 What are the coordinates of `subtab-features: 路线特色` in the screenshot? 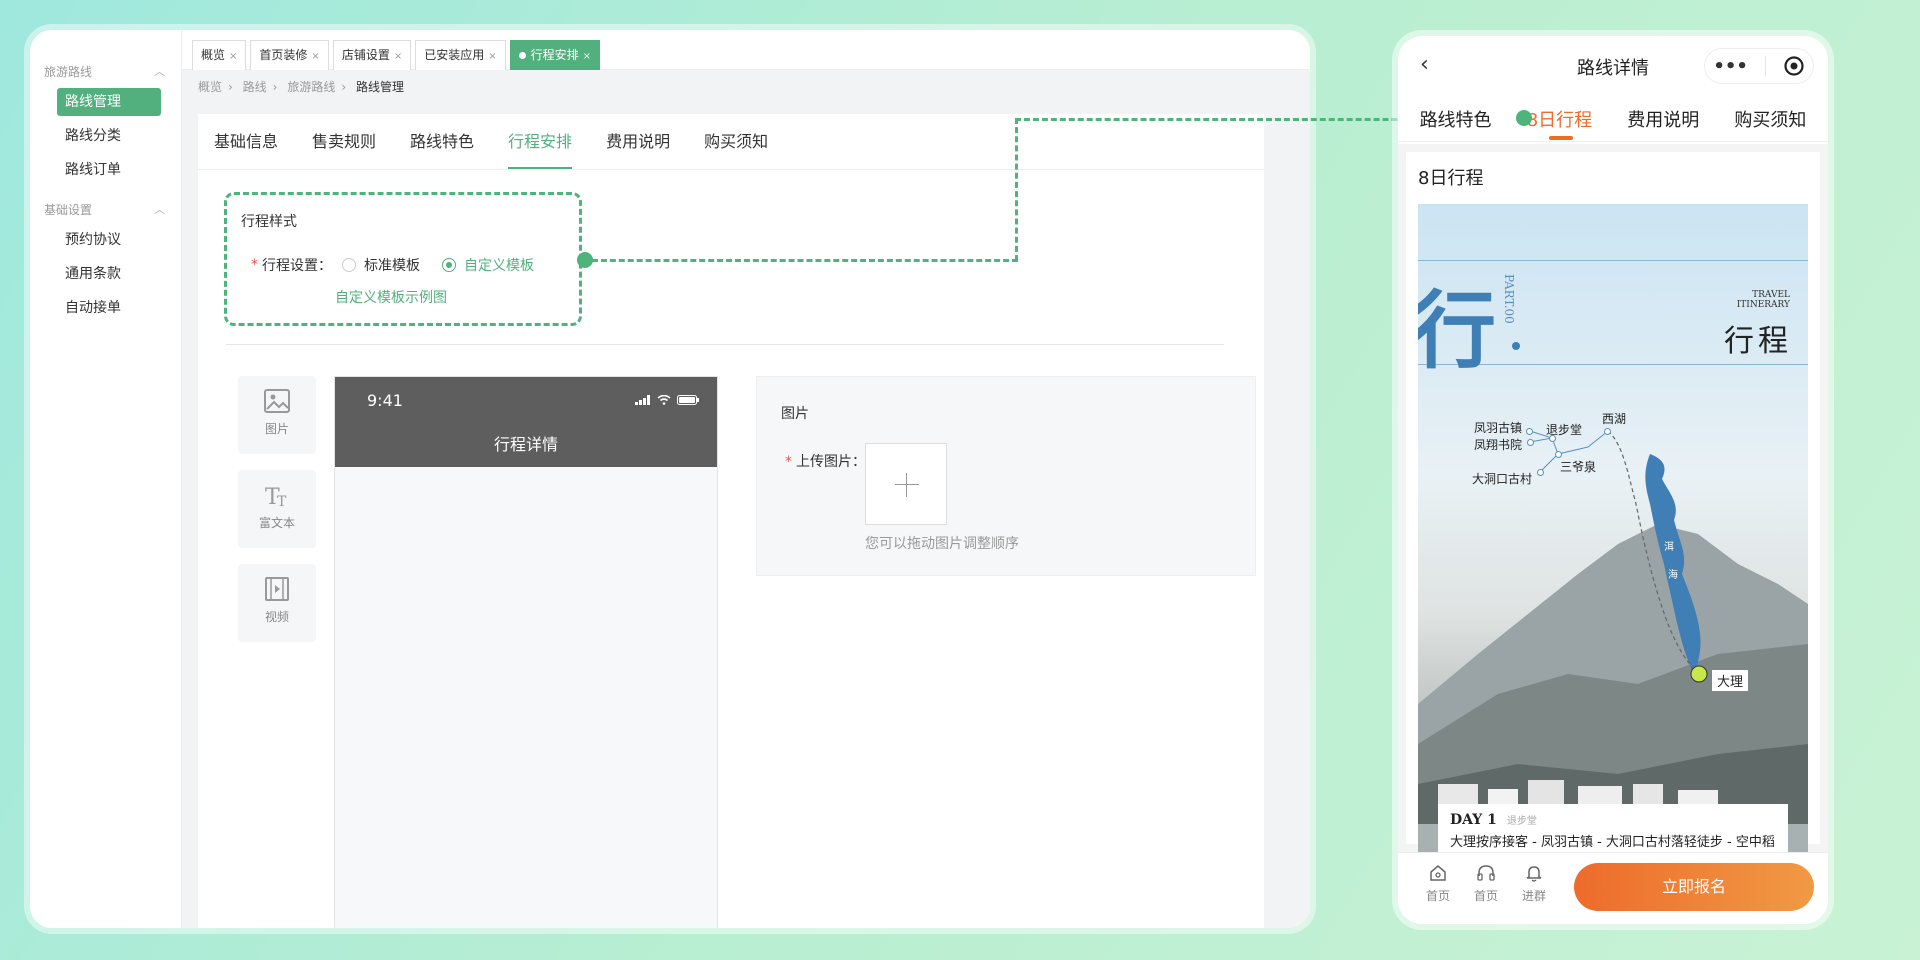 It's located at (442, 141).